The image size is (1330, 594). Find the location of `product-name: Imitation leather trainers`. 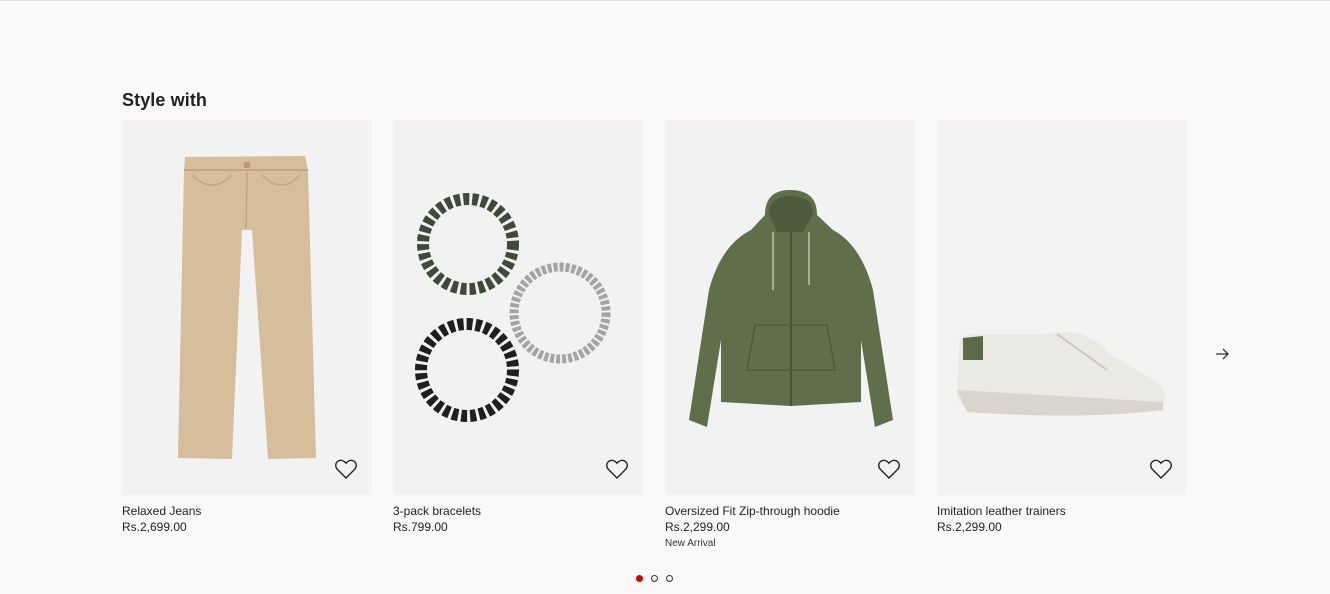

product-name: Imitation leather trainers is located at coordinates (1062, 511).